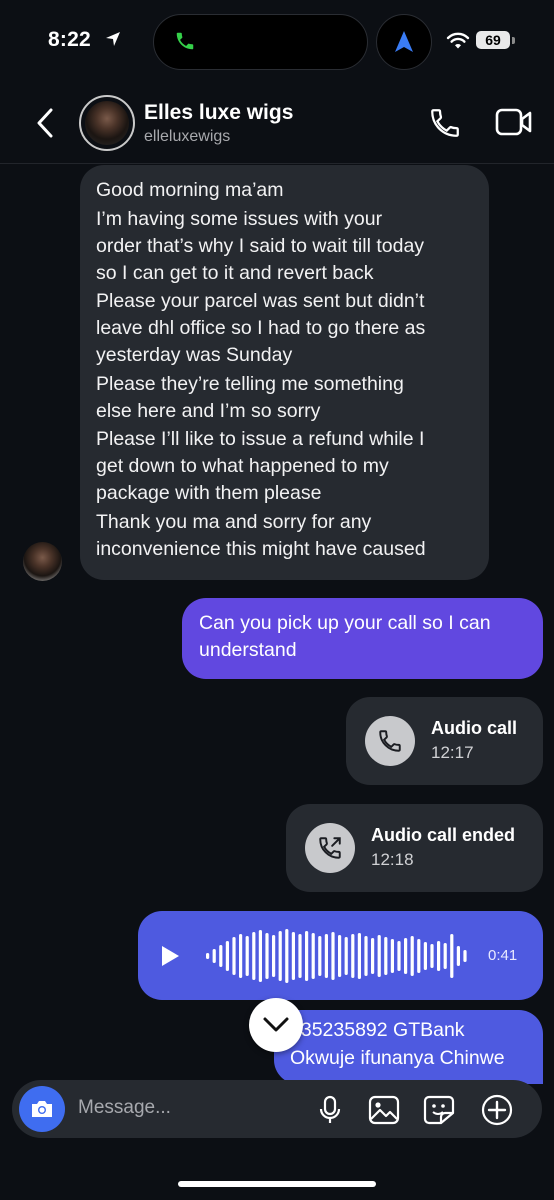 This screenshot has width=554, height=1200. I want to click on add-icon, so click(497, 1110).